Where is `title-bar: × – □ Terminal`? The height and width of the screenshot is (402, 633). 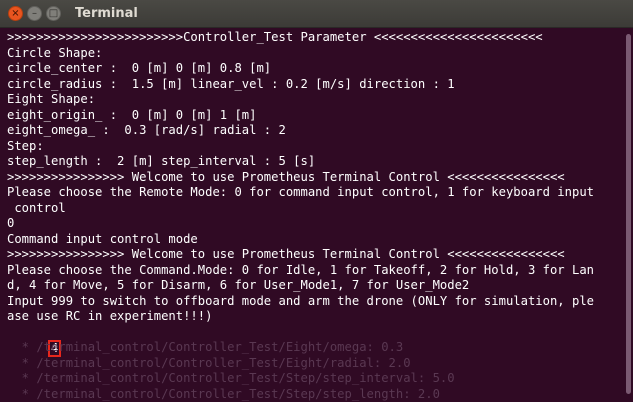
title-bar: × – □ Terminal is located at coordinates (316, 14).